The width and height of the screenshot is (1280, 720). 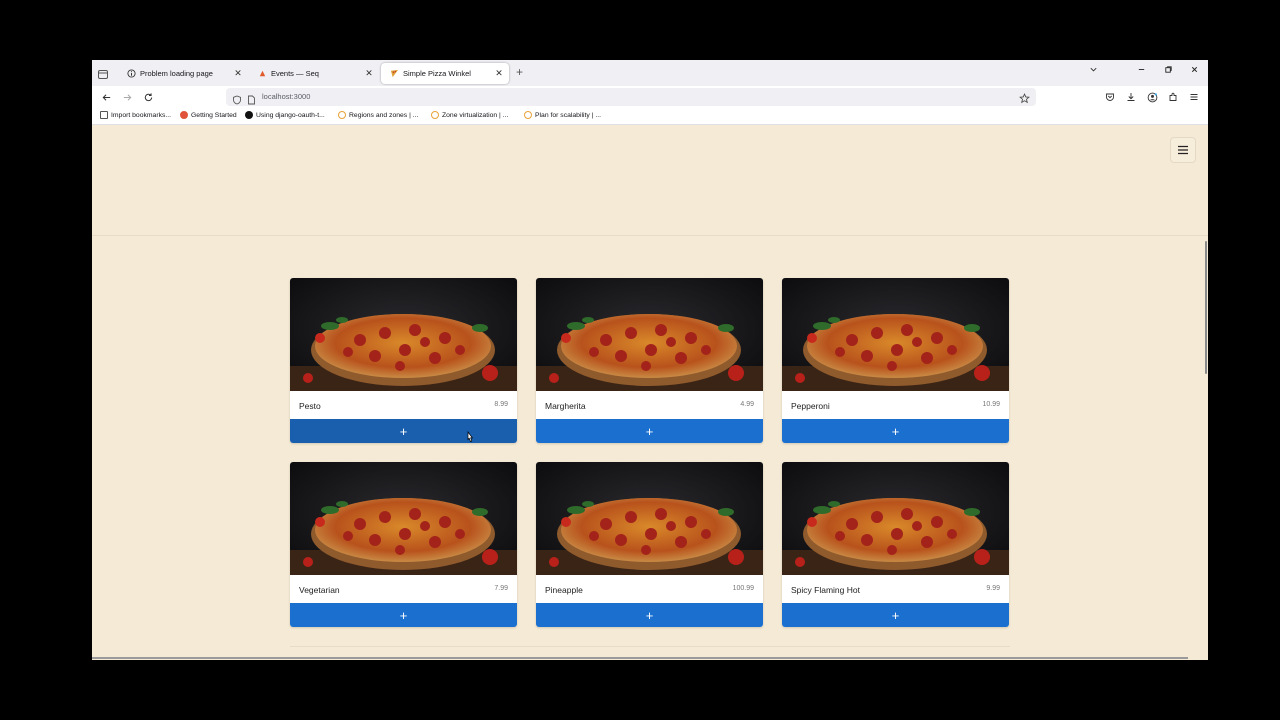 What do you see at coordinates (1206, 307) in the screenshot?
I see `scrollbar-thumb` at bounding box center [1206, 307].